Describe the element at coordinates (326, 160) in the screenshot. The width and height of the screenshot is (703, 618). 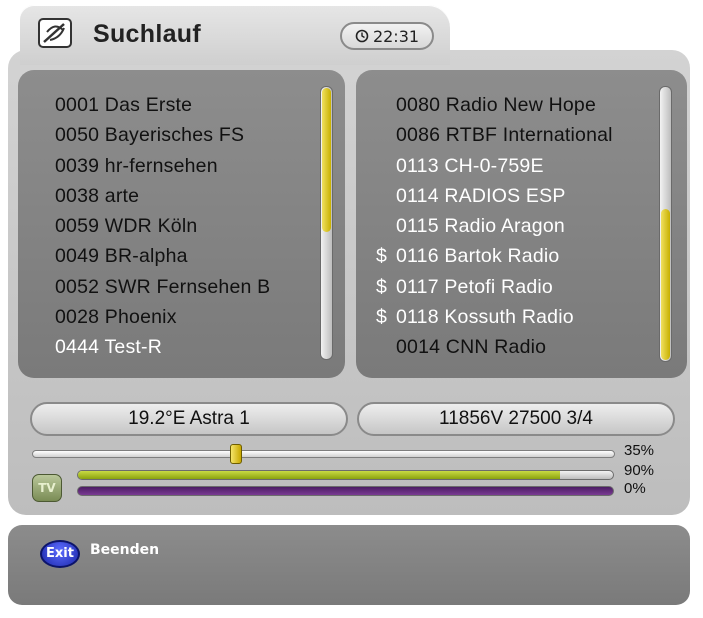
I see `tv-list-scroll-thumb` at that location.